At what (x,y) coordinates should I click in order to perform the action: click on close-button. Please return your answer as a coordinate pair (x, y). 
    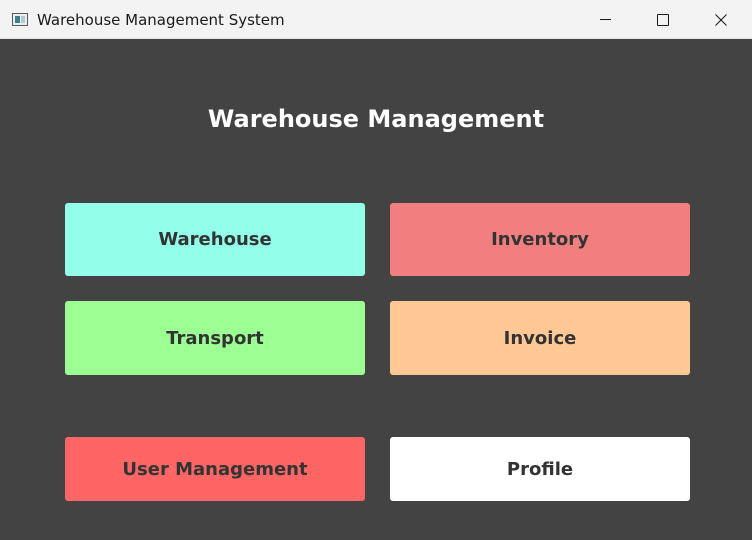
    Looking at the image, I should click on (721, 19).